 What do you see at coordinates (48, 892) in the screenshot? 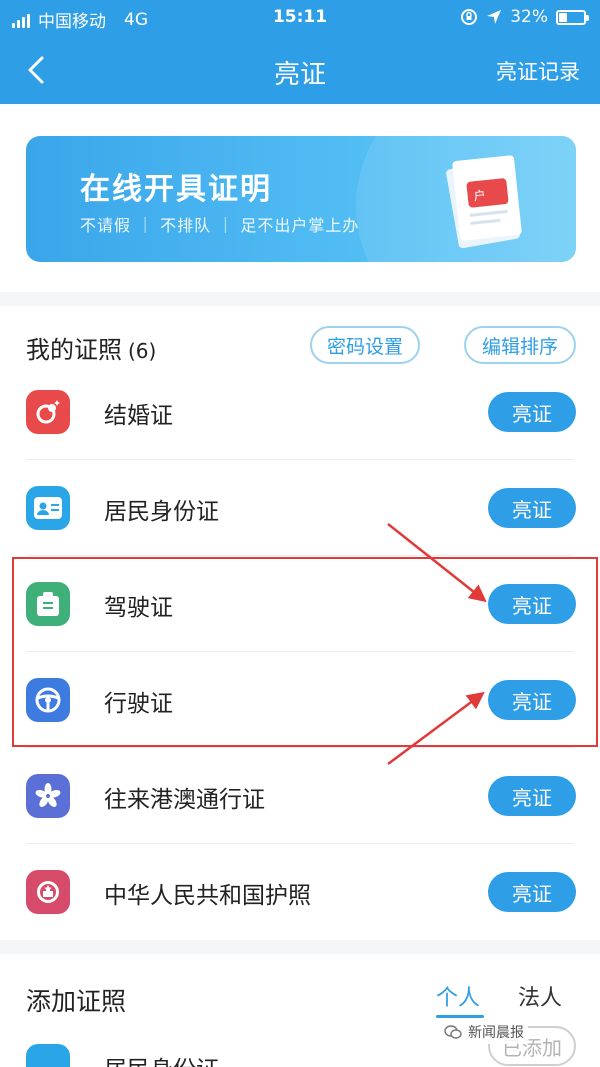
I see `passport-emblem-icon` at bounding box center [48, 892].